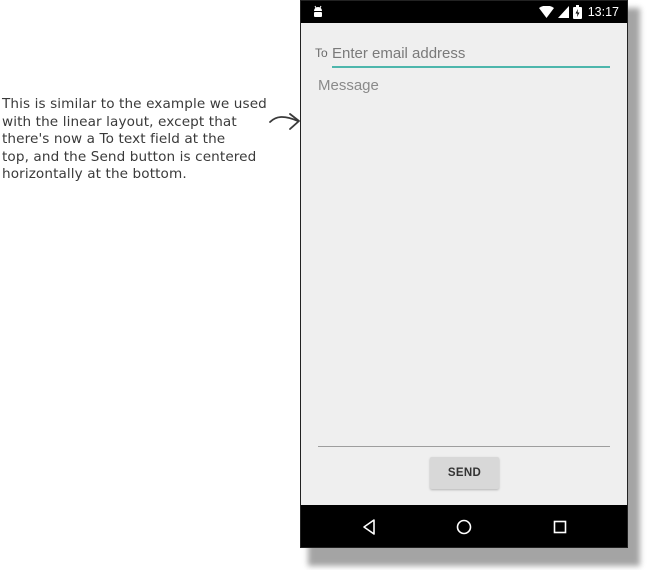 Image resolution: width=651 pixels, height=570 pixels. Describe the element at coordinates (603, 12) in the screenshot. I see `status-time: 13:17` at that location.